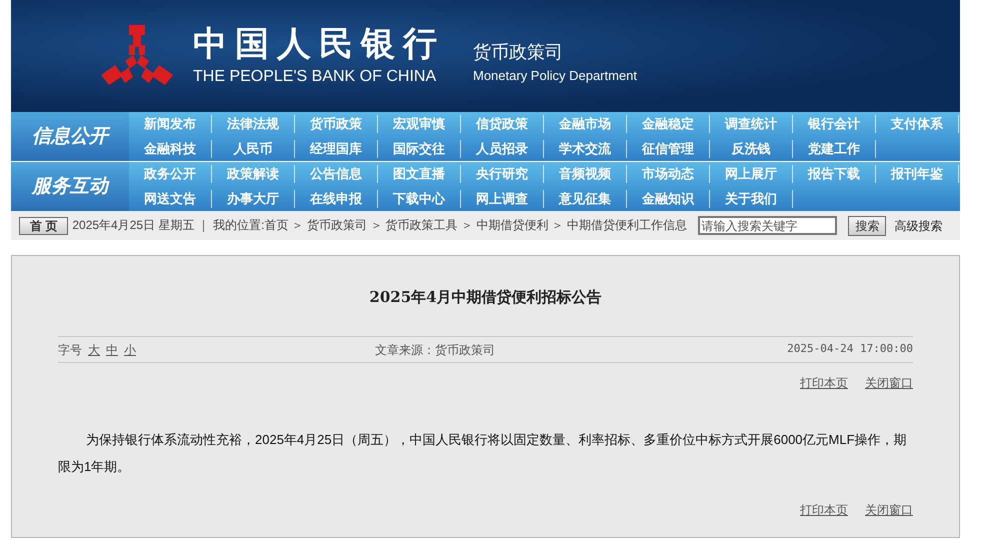 The width and height of the screenshot is (987, 553). Describe the element at coordinates (917, 174) in the screenshot. I see `nav-link: 报刊年鉴` at that location.